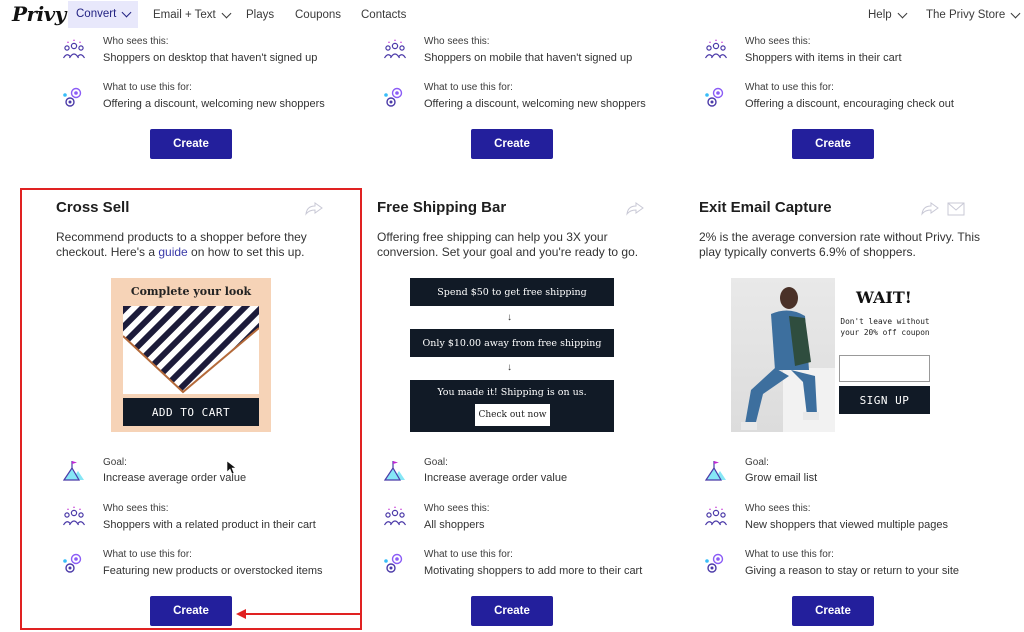 The width and height of the screenshot is (1024, 632). Describe the element at coordinates (303, 614) in the screenshot. I see `annotation-arrow` at that location.